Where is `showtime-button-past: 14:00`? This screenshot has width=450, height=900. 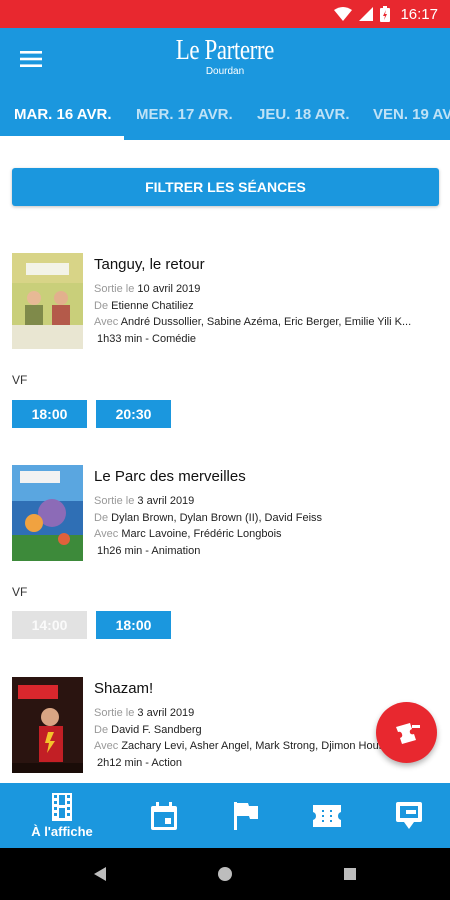
showtime-button-past: 14:00 is located at coordinates (49, 625).